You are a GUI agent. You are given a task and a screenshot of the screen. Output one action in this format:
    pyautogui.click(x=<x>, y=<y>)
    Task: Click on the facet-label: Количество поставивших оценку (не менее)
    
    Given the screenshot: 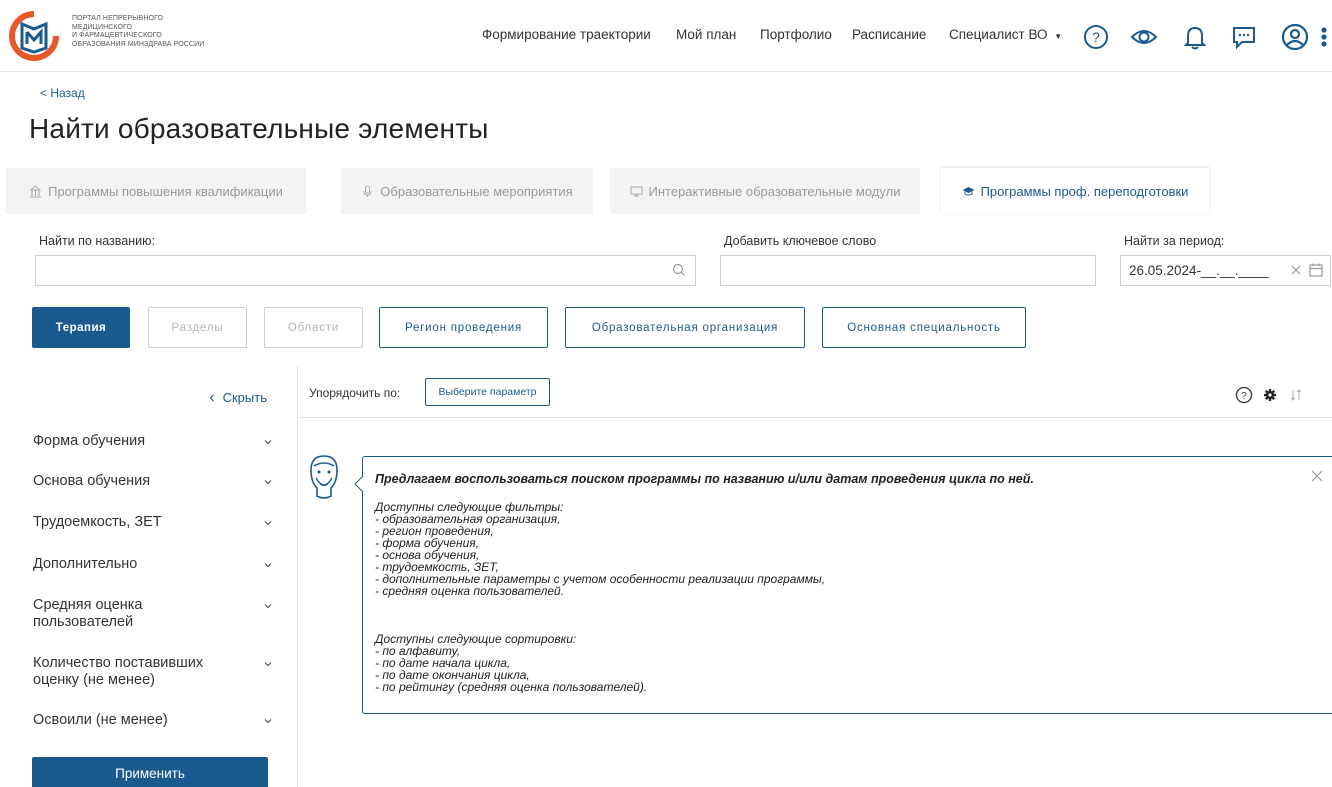 What is the action you would take?
    pyautogui.click(x=118, y=671)
    